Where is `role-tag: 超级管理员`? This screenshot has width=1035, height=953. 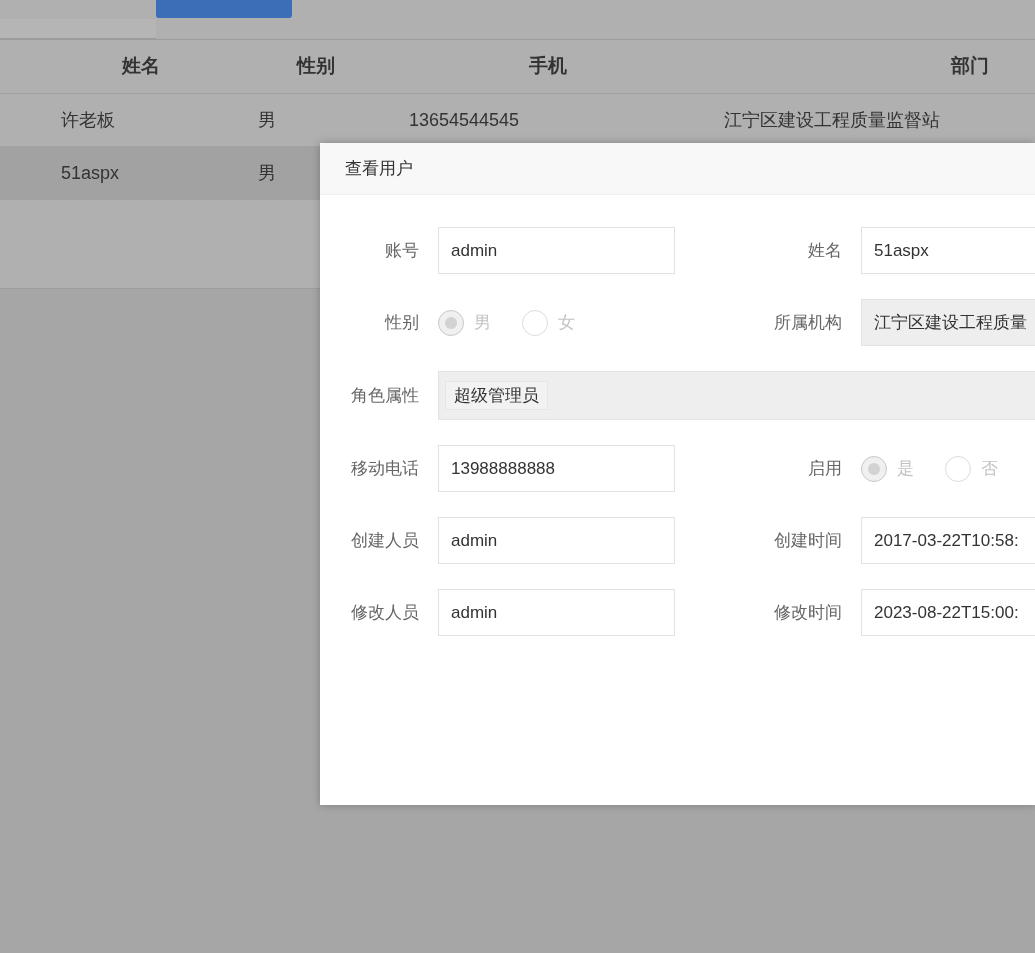 role-tag: 超级管理员 is located at coordinates (496, 395).